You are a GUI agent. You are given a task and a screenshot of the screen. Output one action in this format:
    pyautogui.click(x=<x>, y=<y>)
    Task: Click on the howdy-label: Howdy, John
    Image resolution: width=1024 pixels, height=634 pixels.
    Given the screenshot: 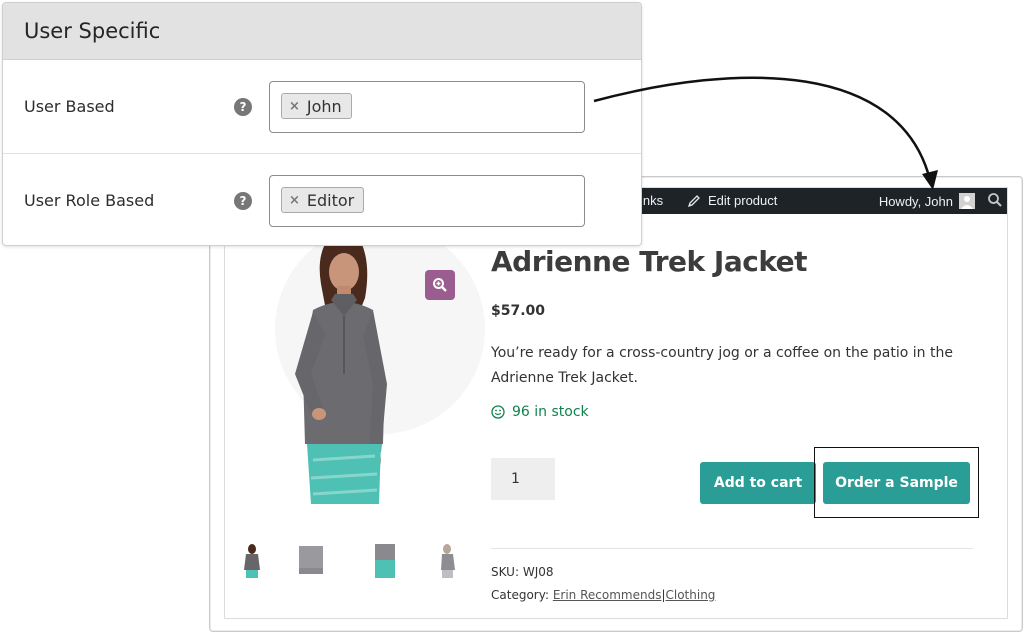 What is the action you would take?
    pyautogui.click(x=915, y=201)
    